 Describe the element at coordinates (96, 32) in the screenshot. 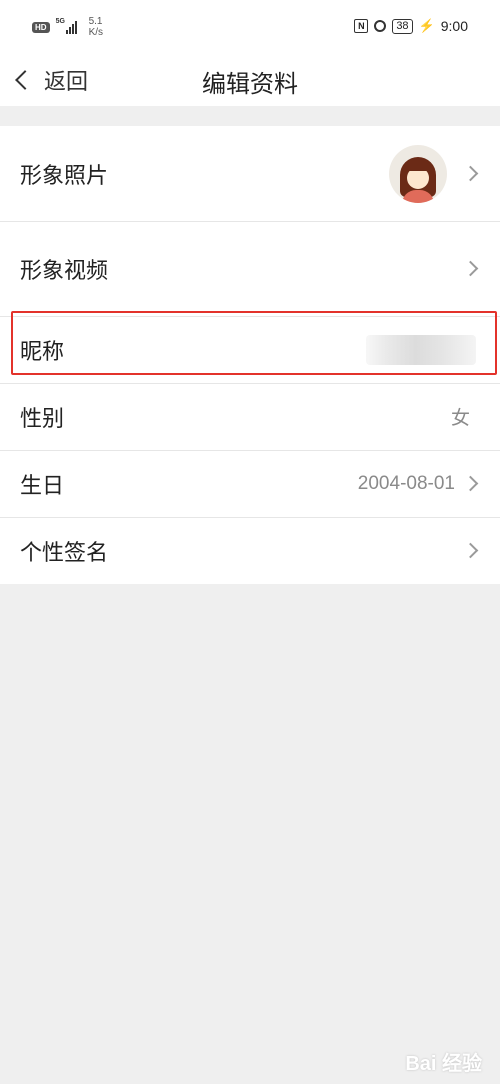

I see `speed-unit: K/s` at that location.